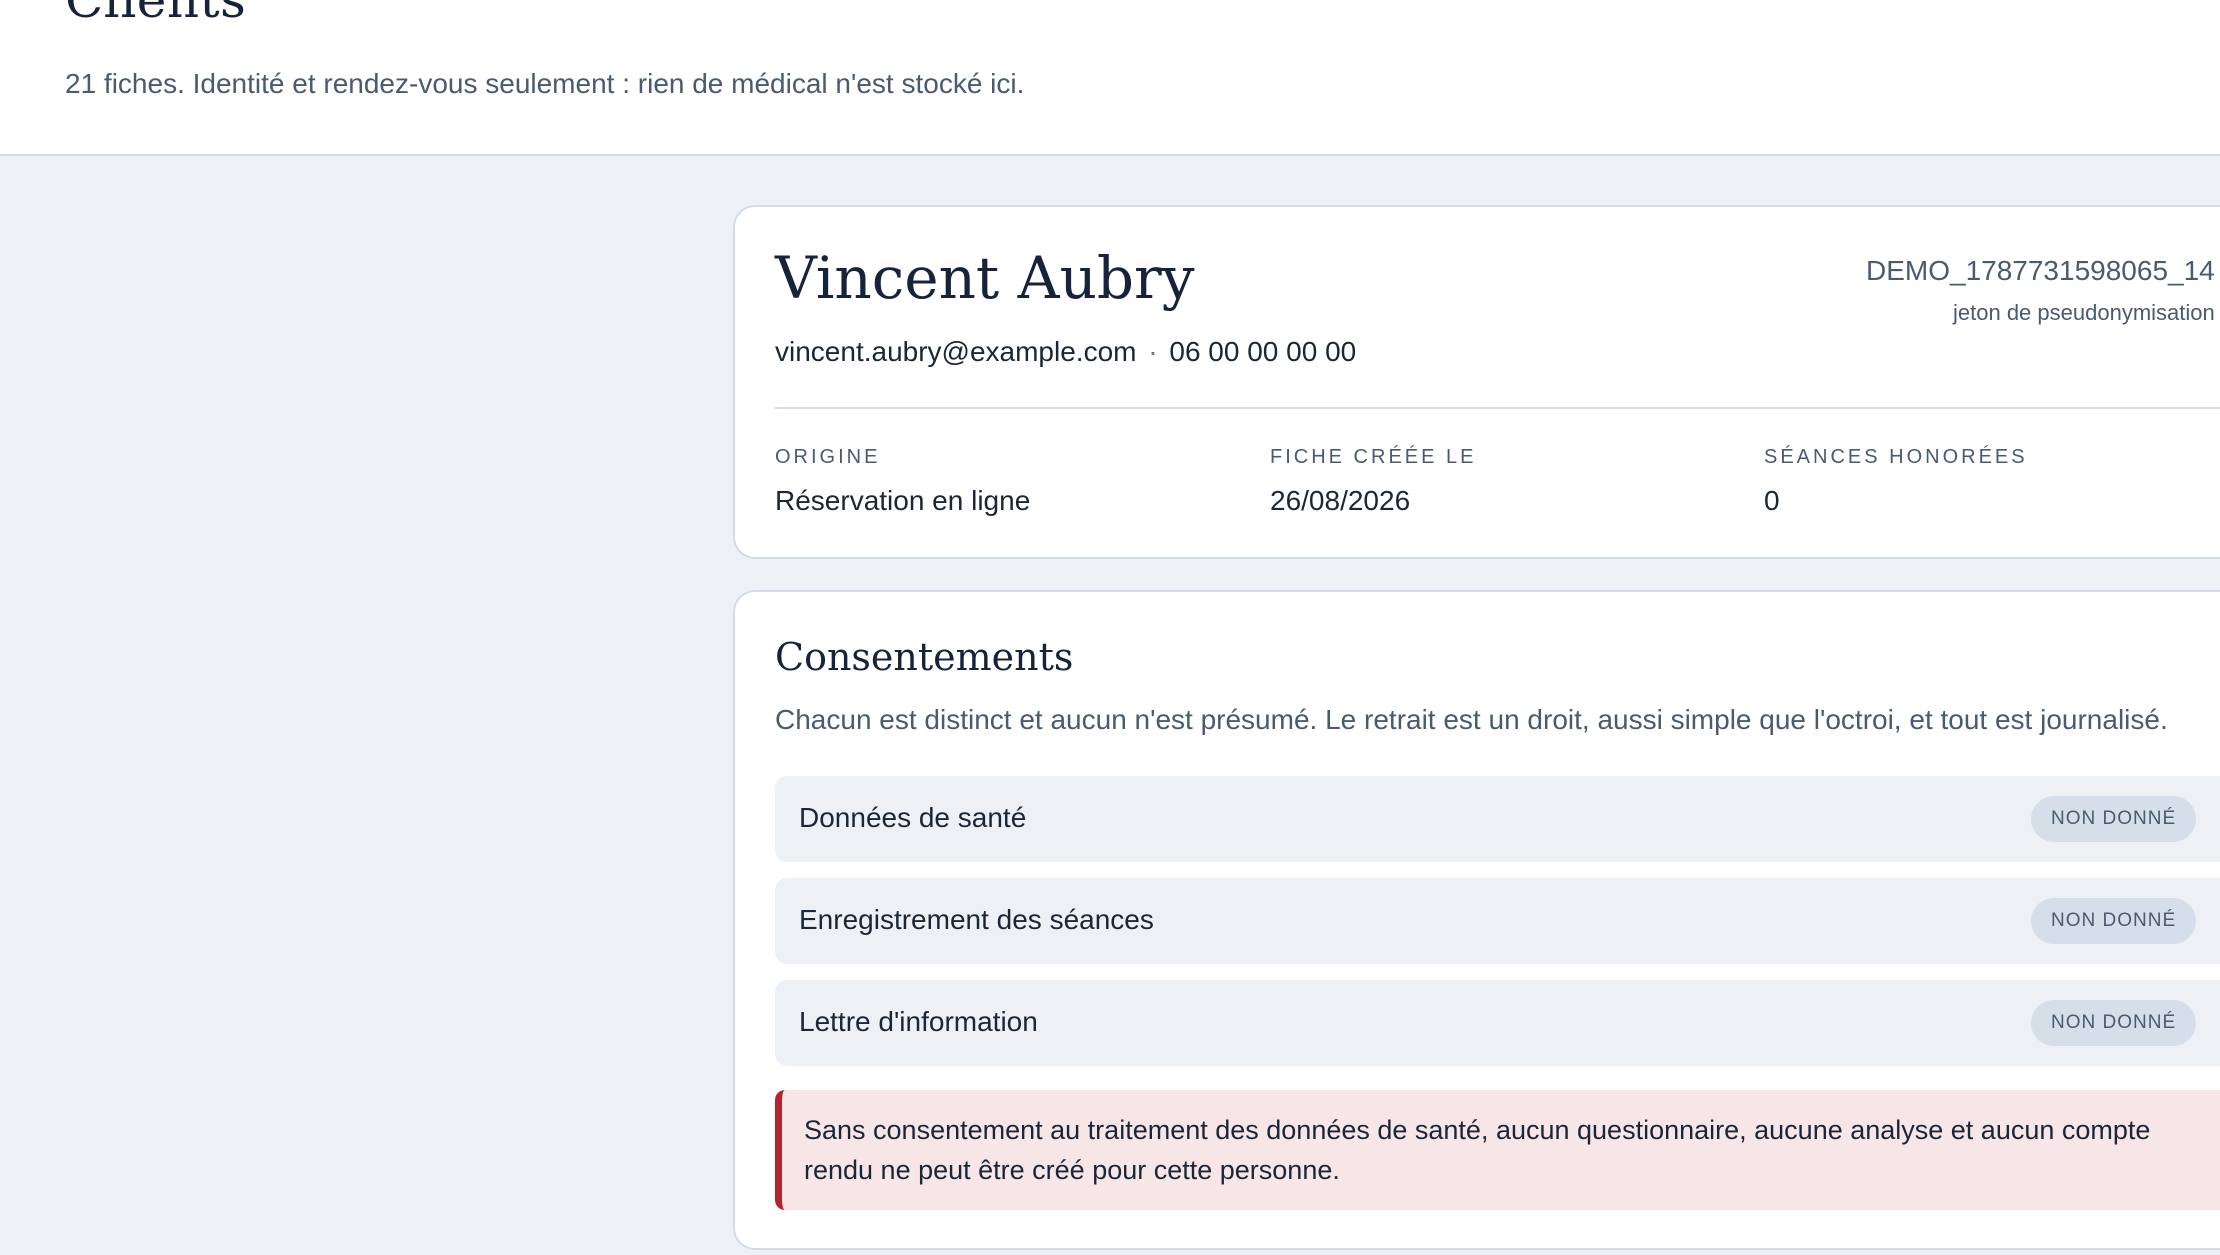 This screenshot has width=2220, height=1255. Describe the element at coordinates (828, 457) in the screenshot. I see `meta-label: ORIGINE` at that location.